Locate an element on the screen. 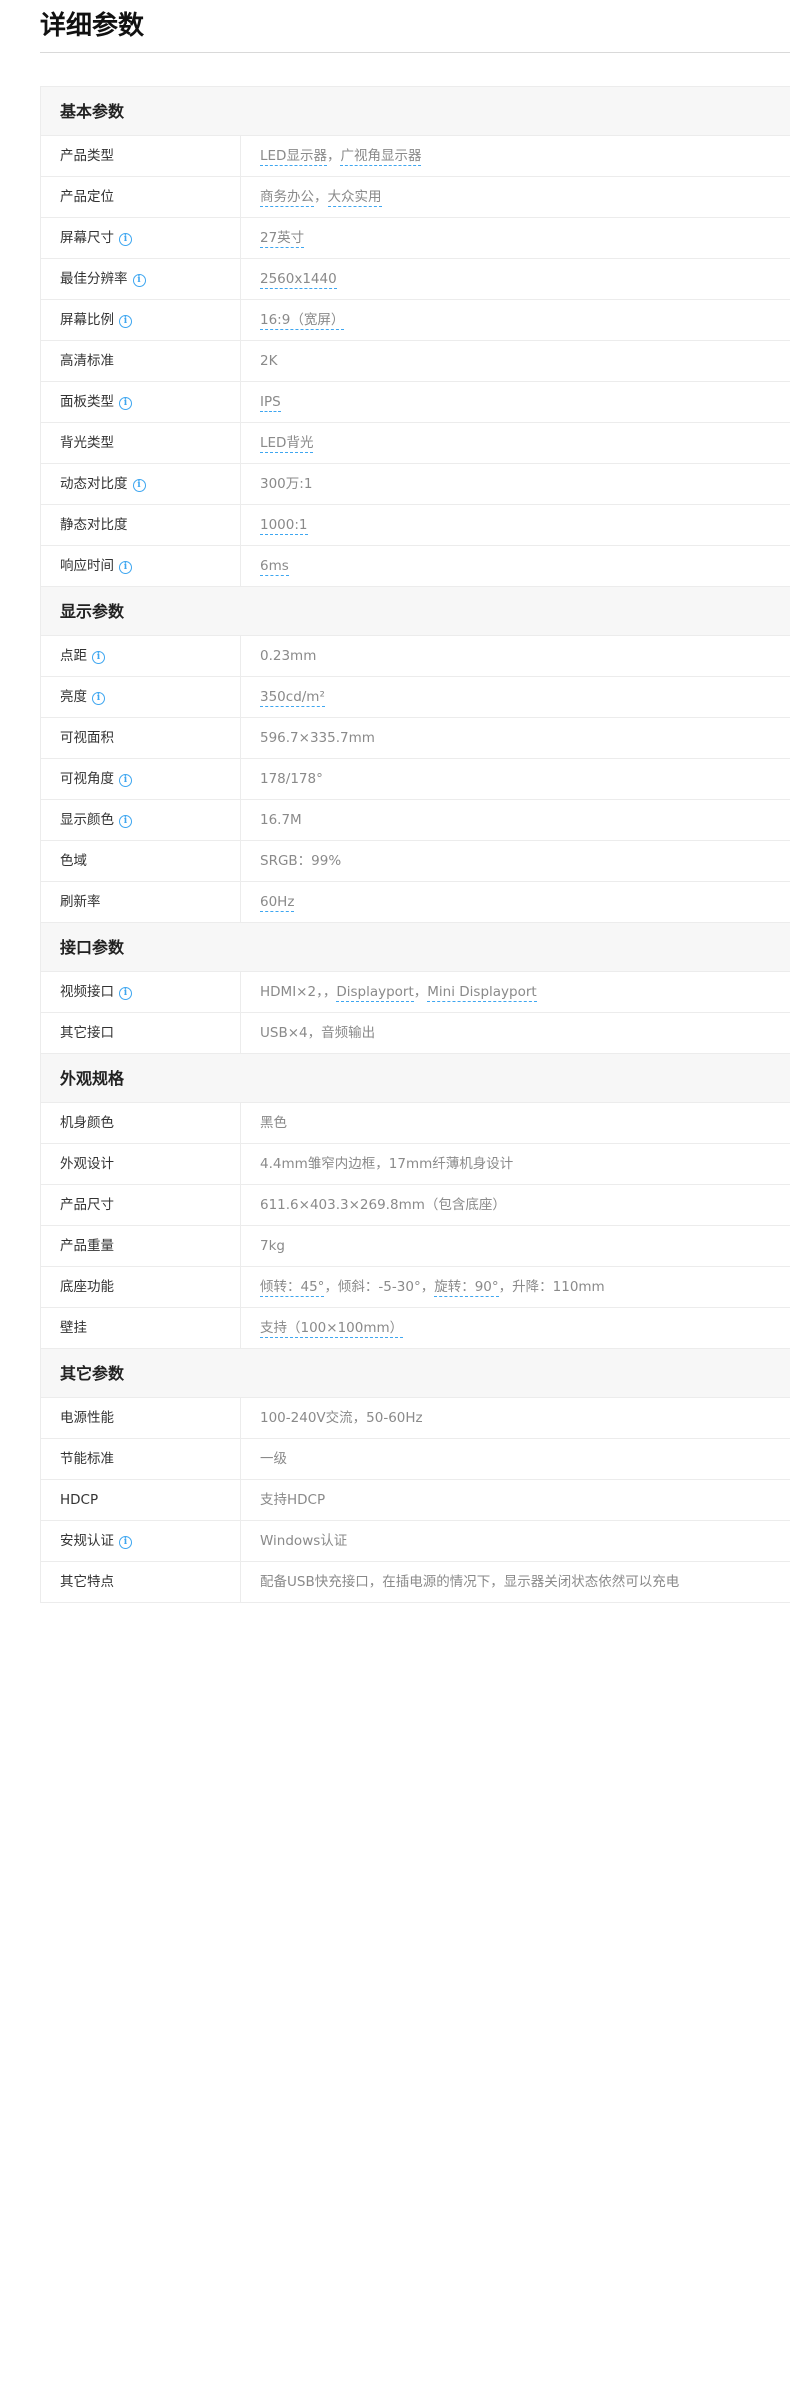 This screenshot has width=790, height=2400. spec-name-cell: 高清标准 is located at coordinates (141, 361).